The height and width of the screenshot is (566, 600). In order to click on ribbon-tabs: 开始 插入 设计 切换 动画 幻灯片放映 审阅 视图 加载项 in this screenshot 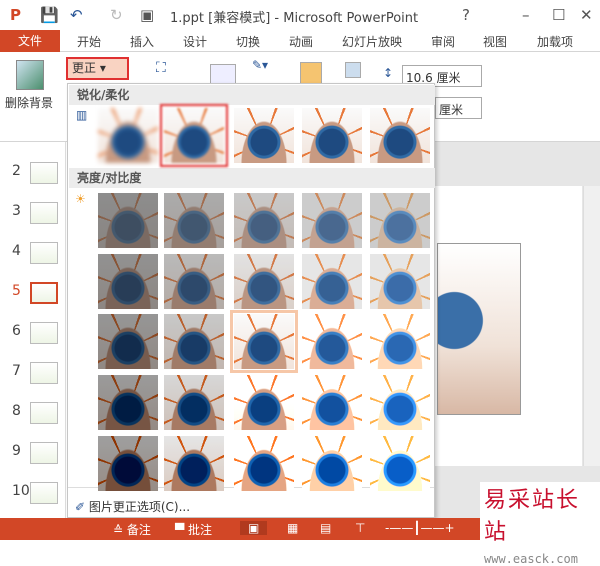, I will do `click(300, 41)`.